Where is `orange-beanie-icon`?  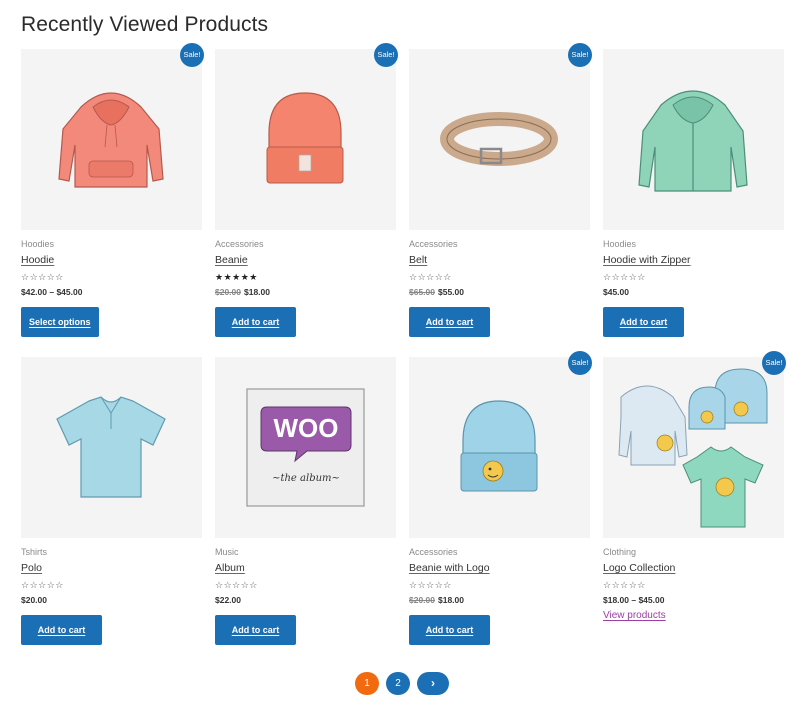
orange-beanie-icon is located at coordinates (305, 138).